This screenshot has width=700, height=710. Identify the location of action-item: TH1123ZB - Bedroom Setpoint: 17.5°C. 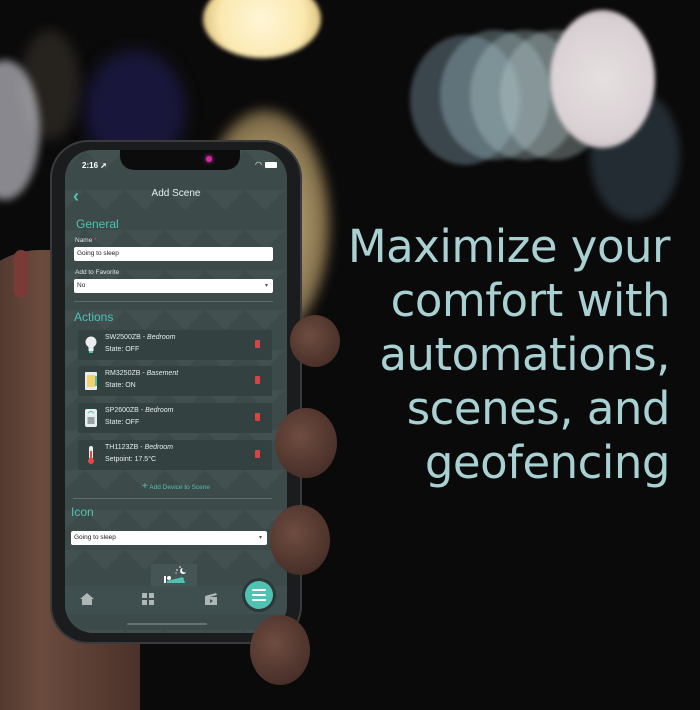
(175, 455).